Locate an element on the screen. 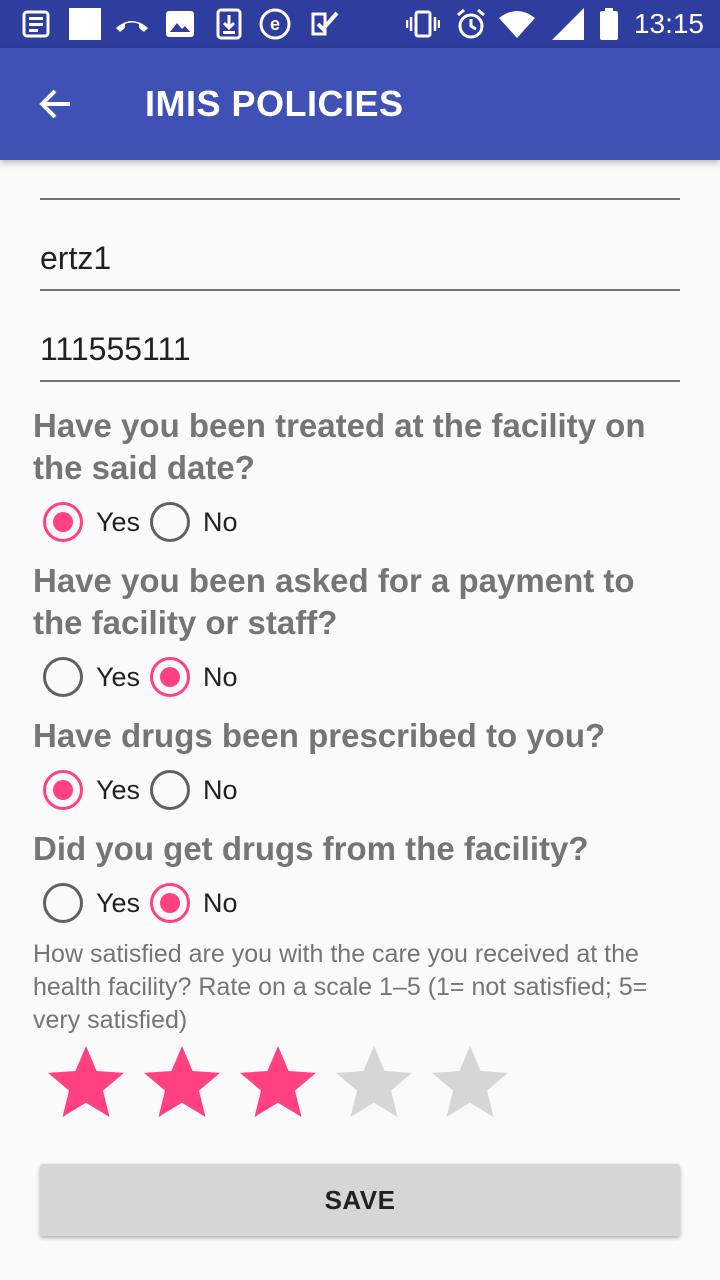 The height and width of the screenshot is (1280, 720). radio-group-treated: Yes No is located at coordinates (145, 522).